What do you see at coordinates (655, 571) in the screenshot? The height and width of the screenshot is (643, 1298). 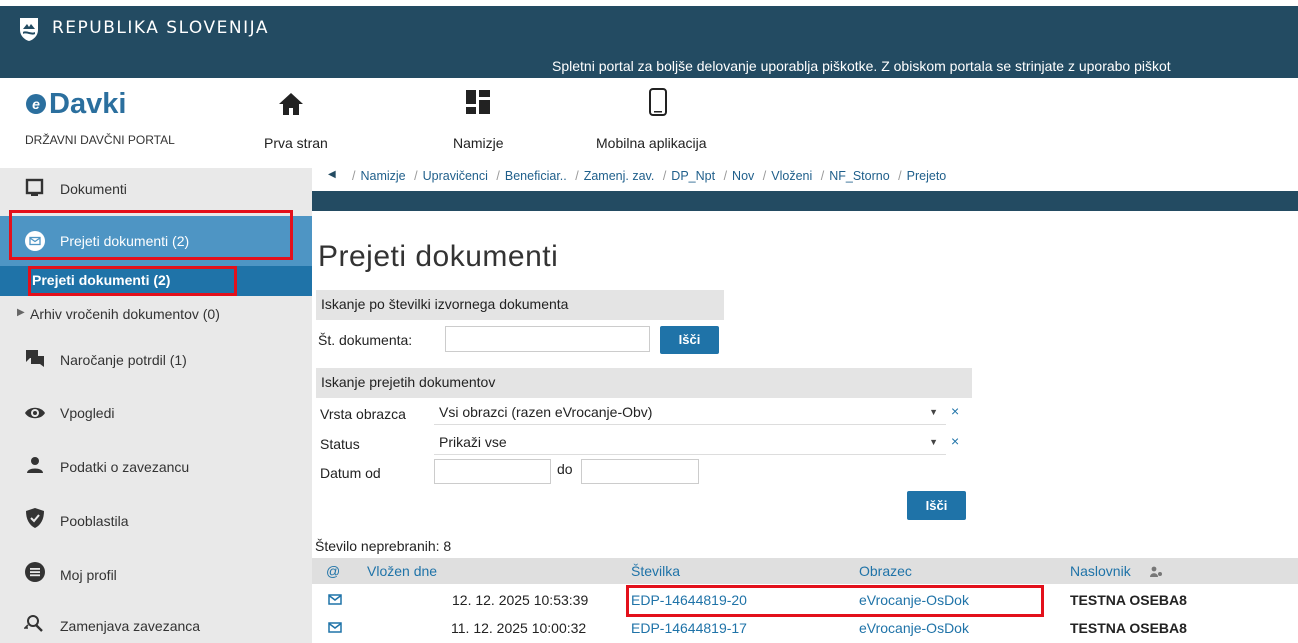 I see `column-number: Številka` at bounding box center [655, 571].